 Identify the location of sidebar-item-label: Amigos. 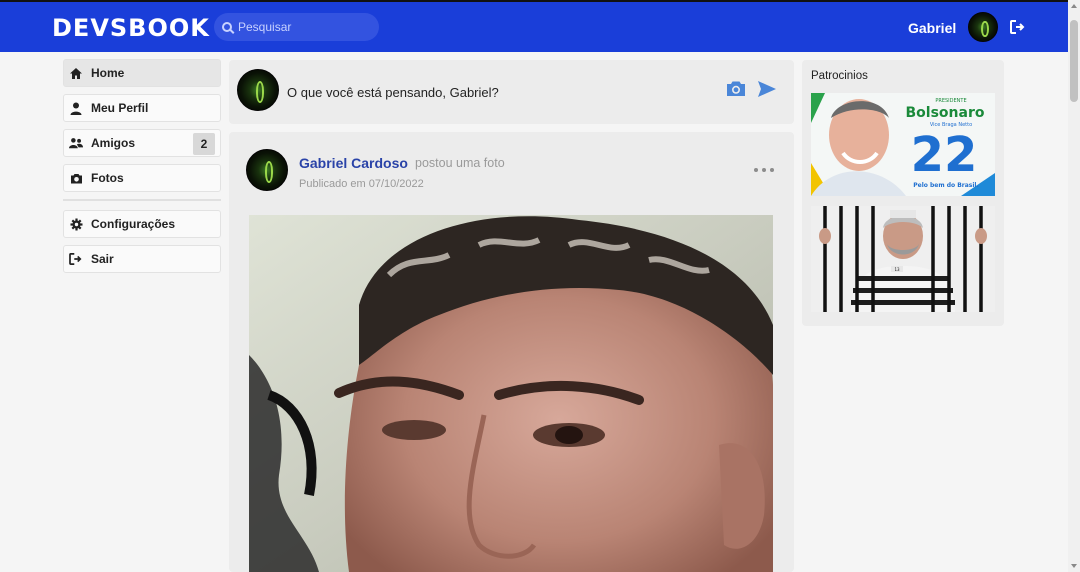
(113, 143).